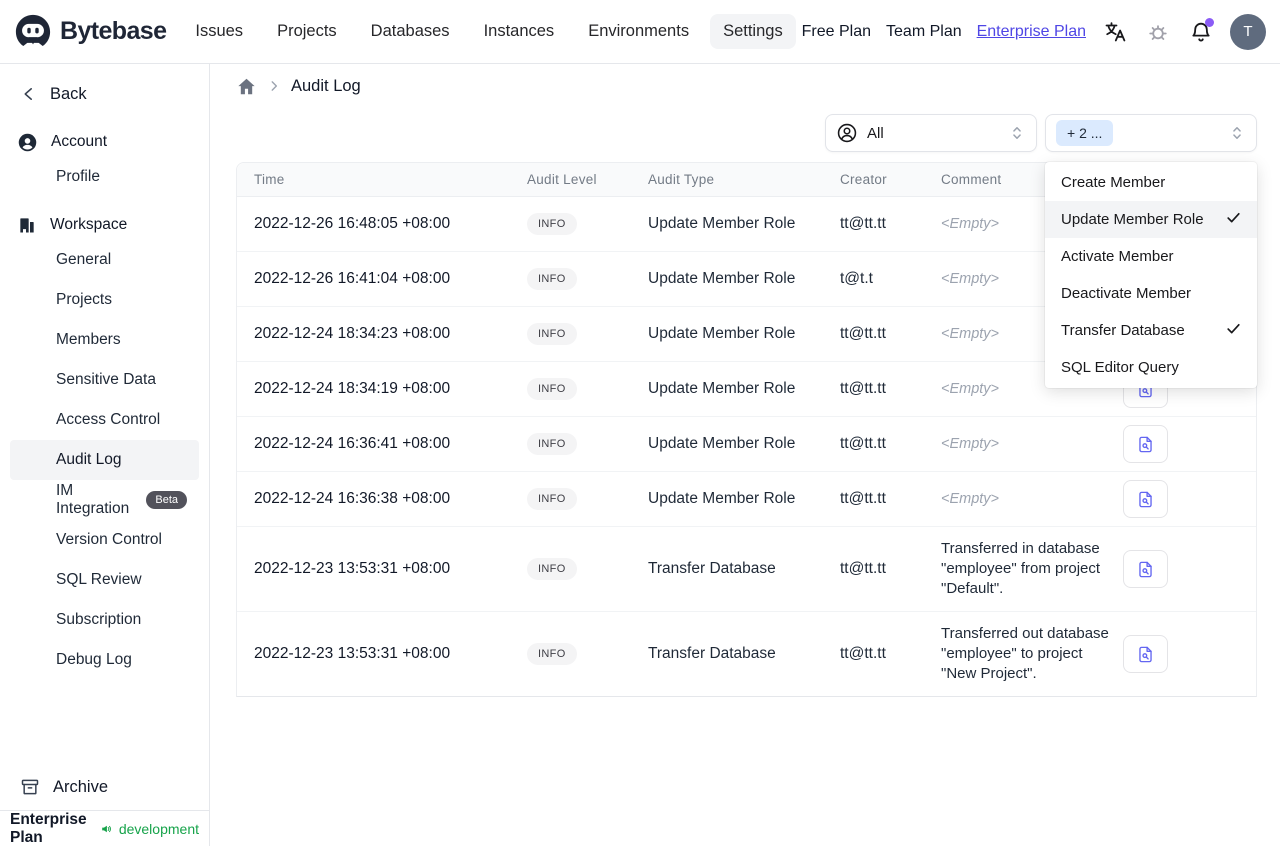  I want to click on nav-link-instances: Instances, so click(519, 31).